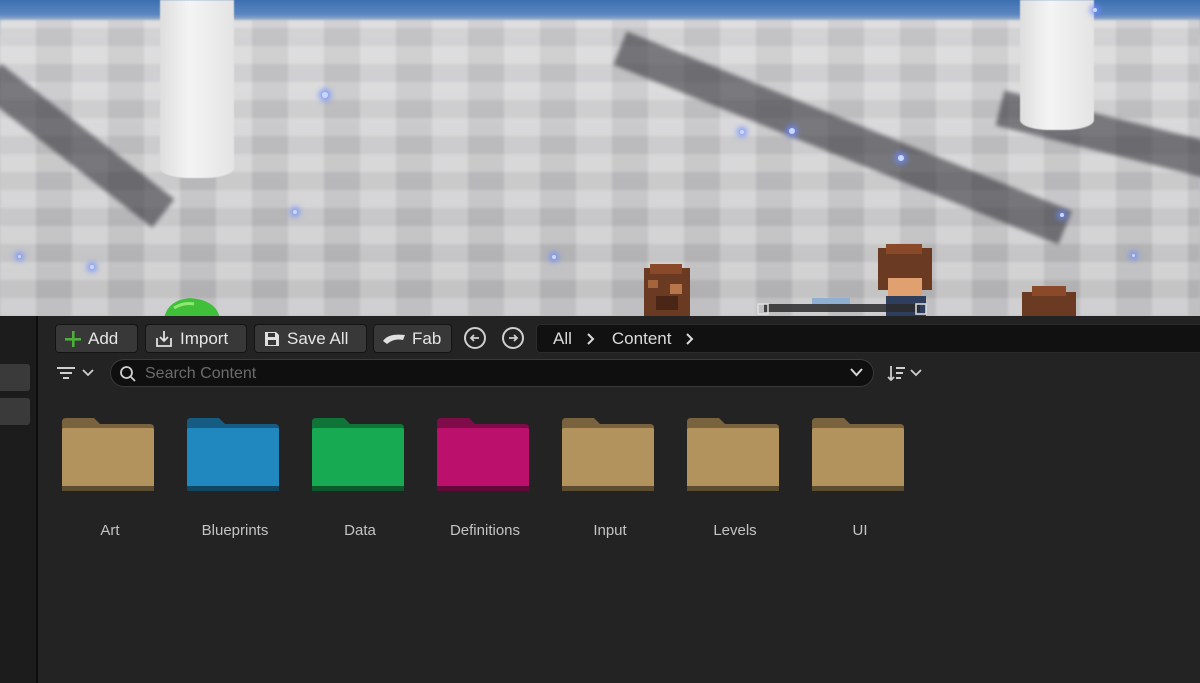  What do you see at coordinates (394, 339) in the screenshot?
I see `fab-icon` at bounding box center [394, 339].